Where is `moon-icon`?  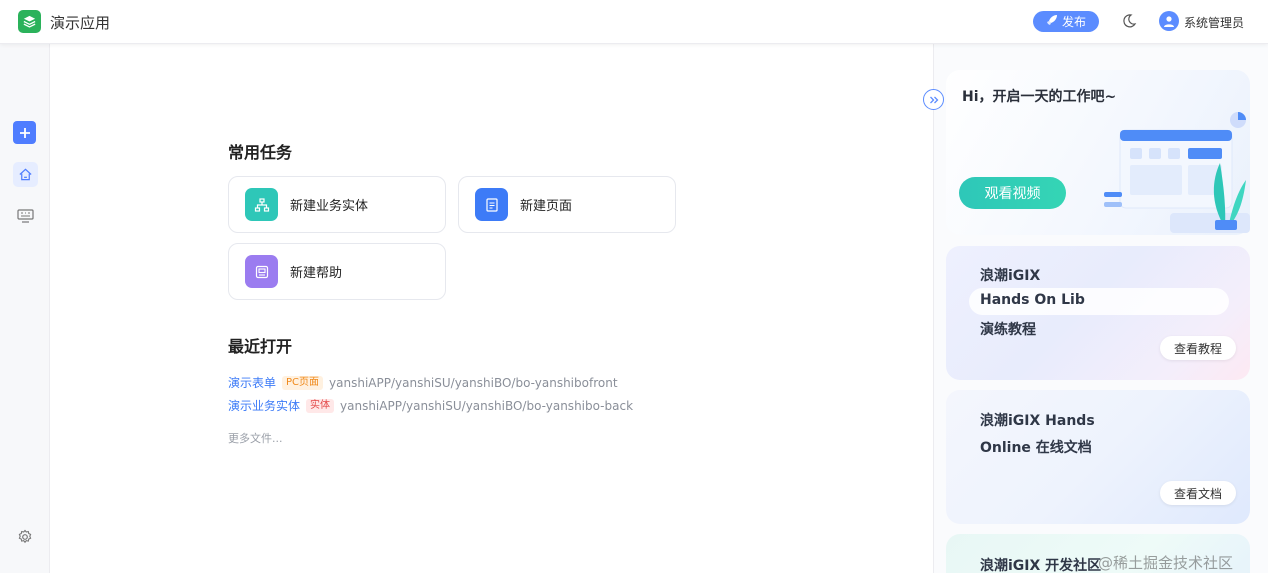
moon-icon is located at coordinates (1129, 21).